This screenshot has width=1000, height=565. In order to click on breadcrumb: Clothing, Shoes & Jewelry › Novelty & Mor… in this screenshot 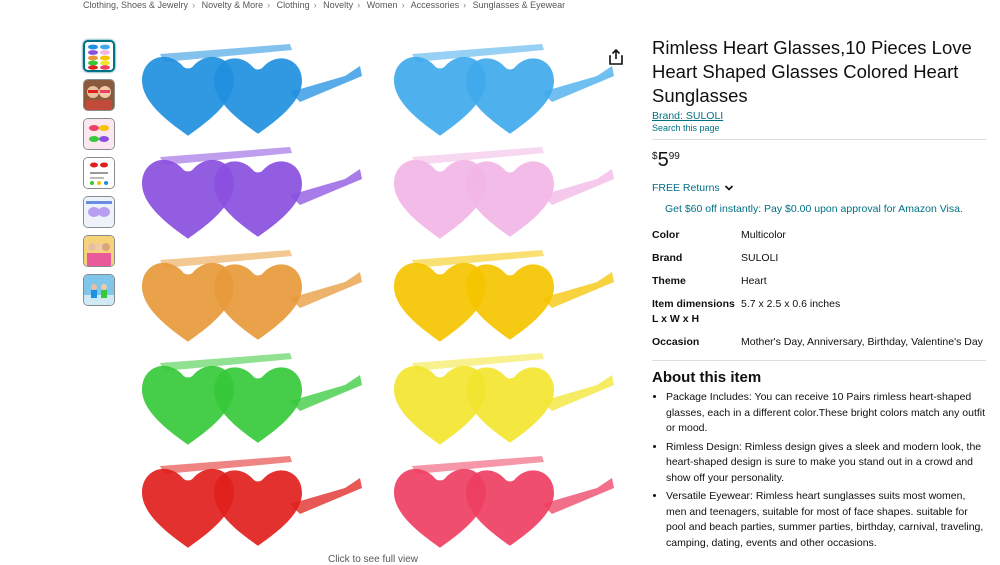, I will do `click(324, 5)`.